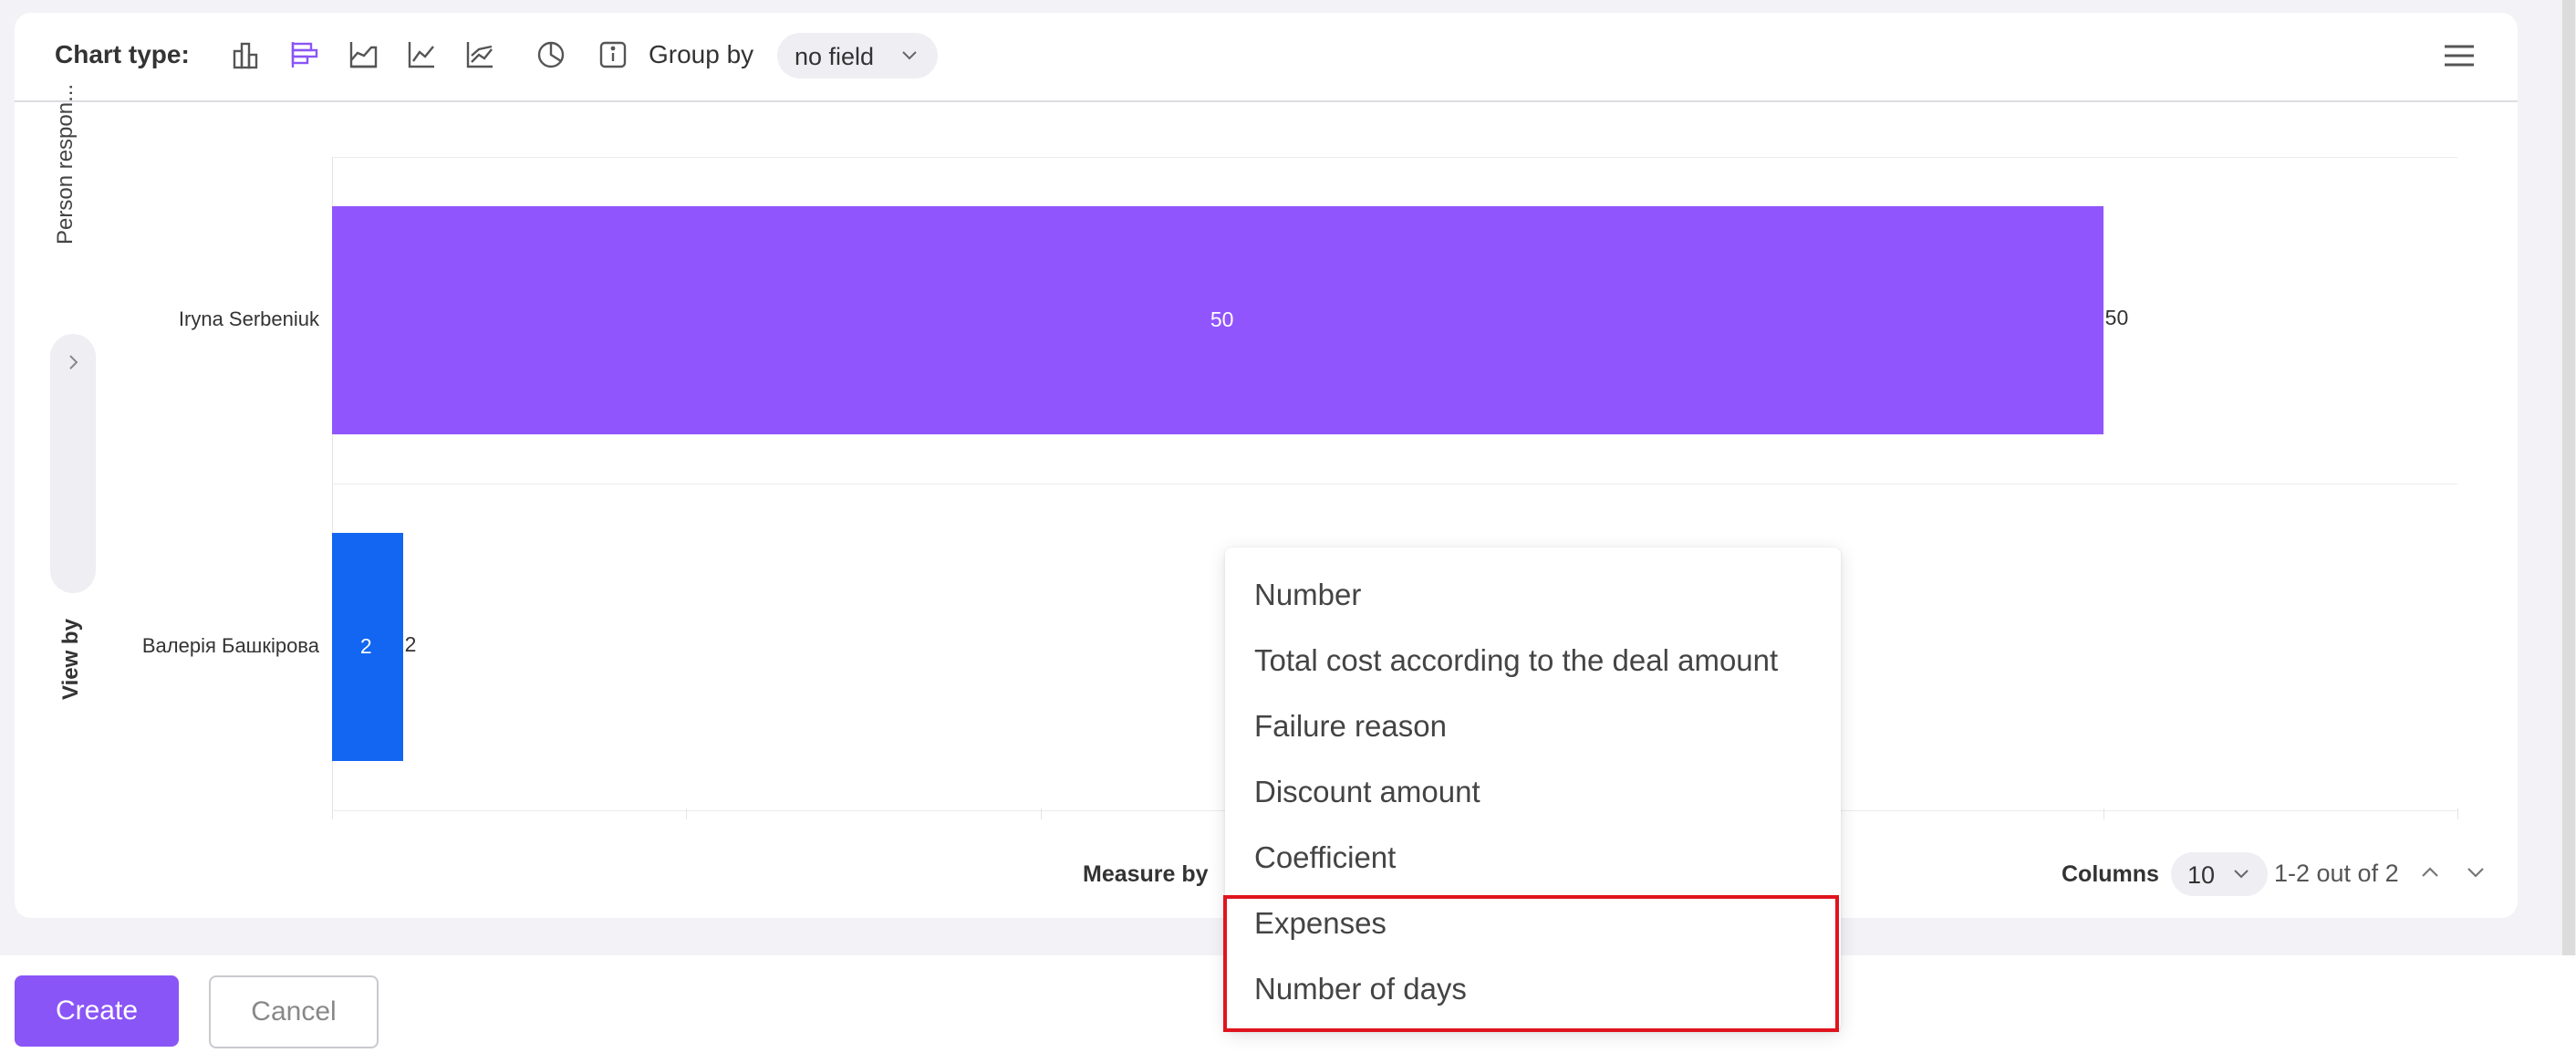 Image resolution: width=2576 pixels, height=1053 pixels. I want to click on pagination-text: 1-2 out of 2, so click(2336, 873).